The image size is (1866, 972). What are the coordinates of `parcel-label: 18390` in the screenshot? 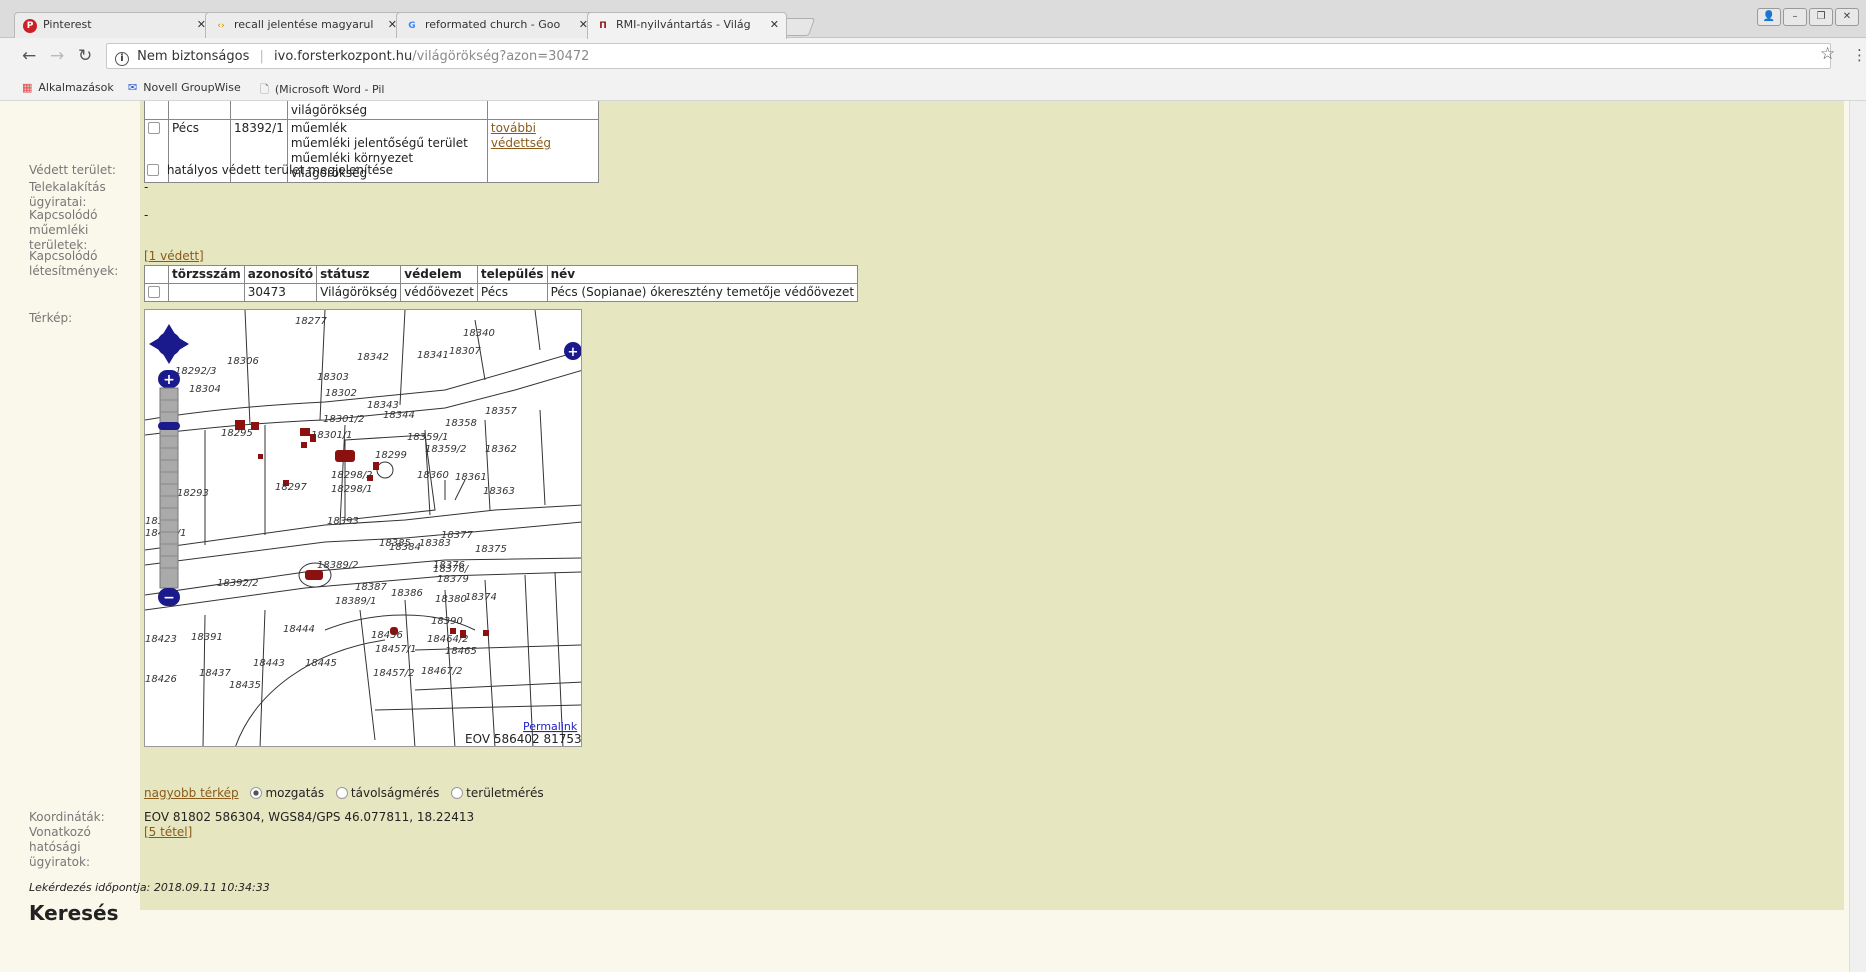 It's located at (447, 621).